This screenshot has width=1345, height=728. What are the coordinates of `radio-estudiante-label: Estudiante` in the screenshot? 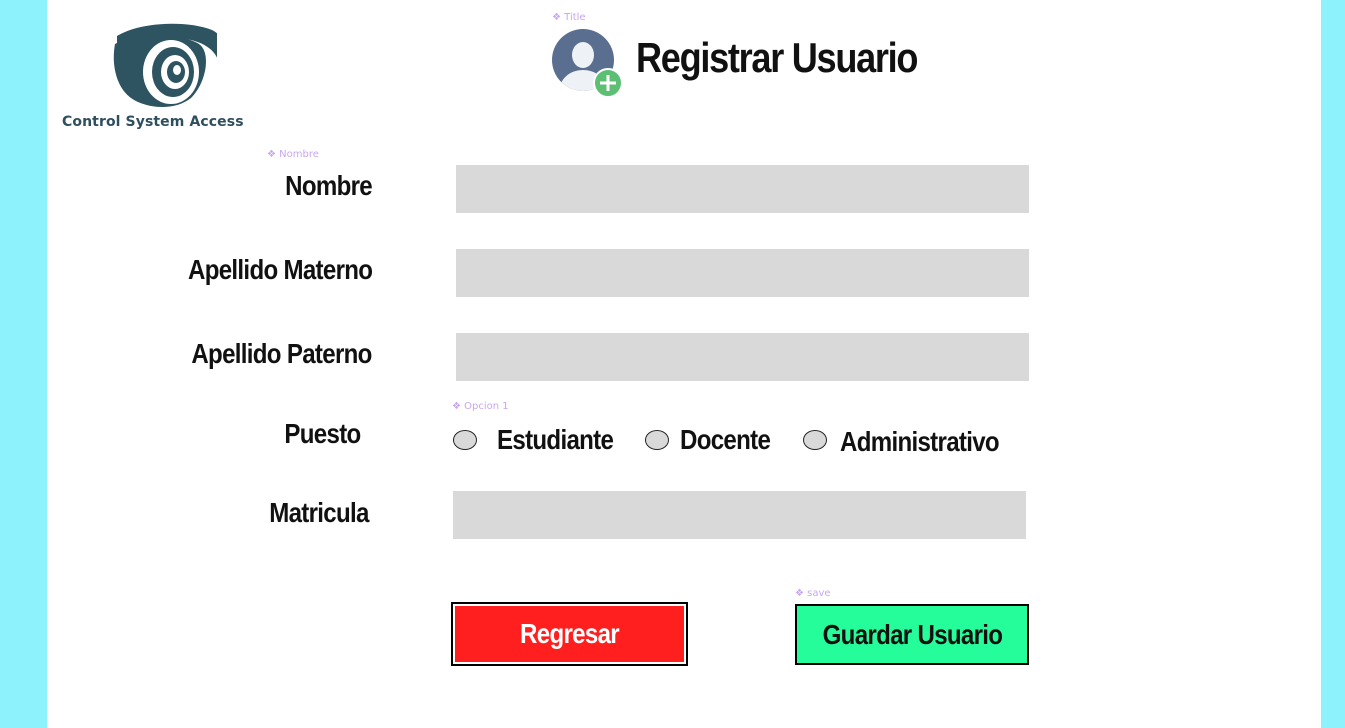 It's located at (555, 440).